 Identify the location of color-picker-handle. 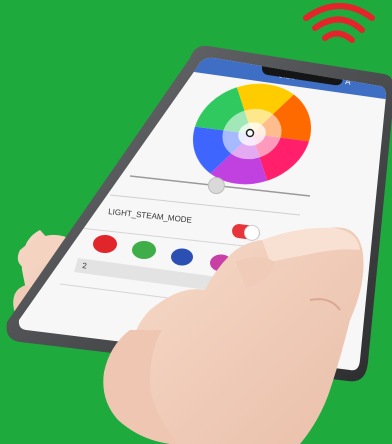
(250, 133).